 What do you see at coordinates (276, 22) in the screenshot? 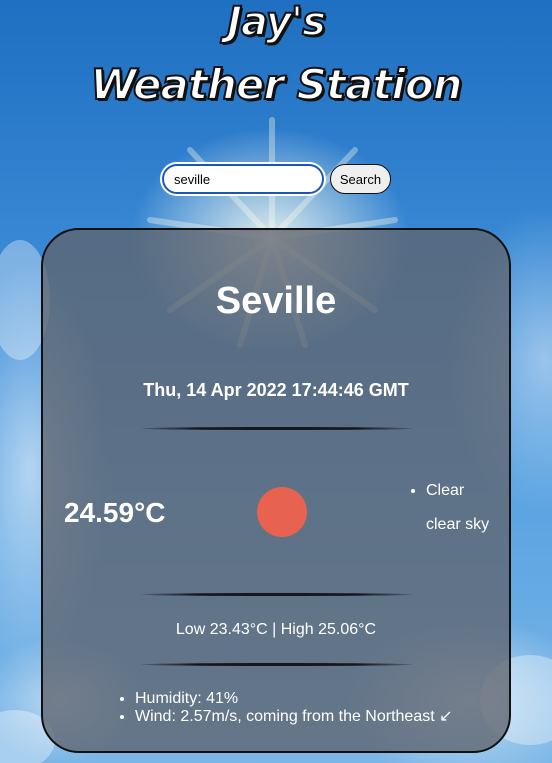
I see `app-title-line1: Jay's` at bounding box center [276, 22].